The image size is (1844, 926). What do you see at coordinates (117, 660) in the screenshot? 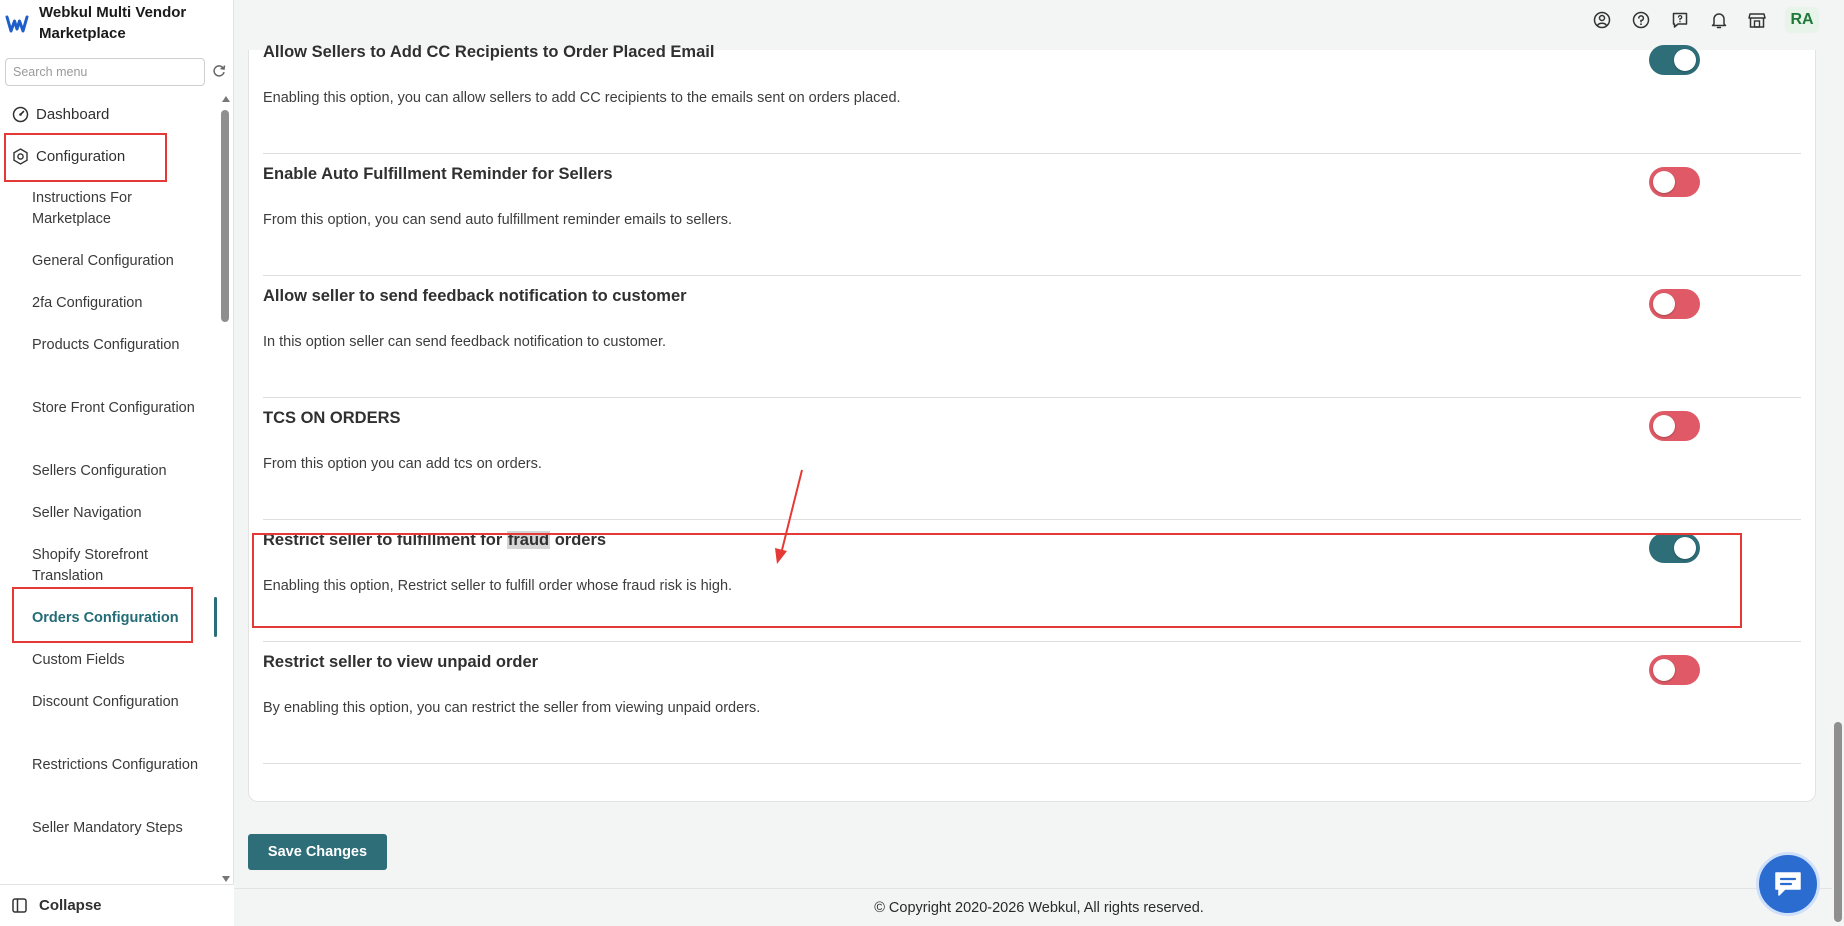
I see `sidebar-item-custom-fields: Custom Fields` at bounding box center [117, 660].